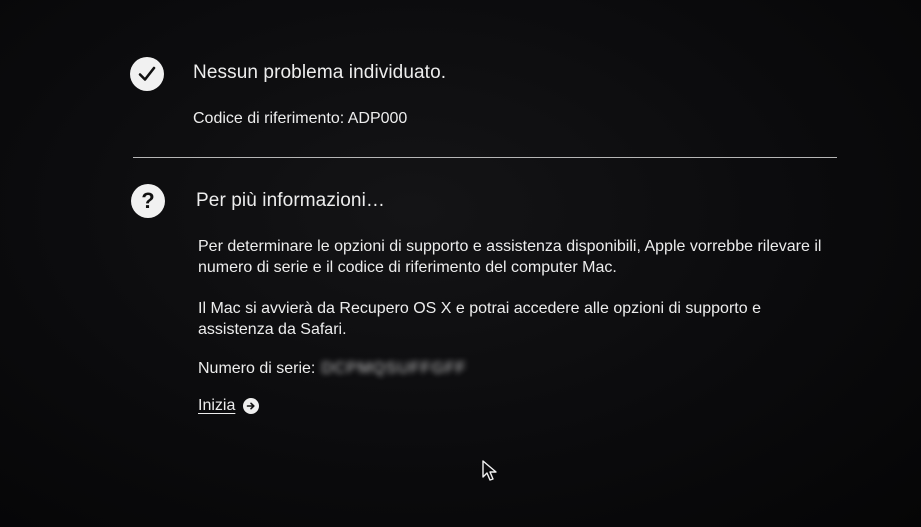 The width and height of the screenshot is (921, 527). I want to click on serial-number-row: Numero di serie: DCPMQSUFFGFF, so click(332, 368).